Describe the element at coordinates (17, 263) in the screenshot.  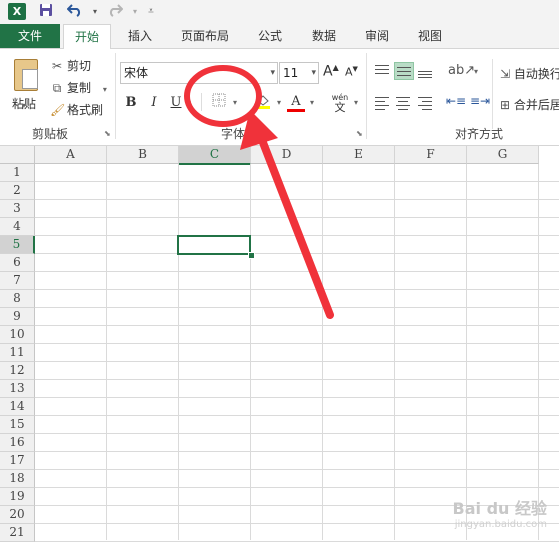
I see `row-header-6: 6` at that location.